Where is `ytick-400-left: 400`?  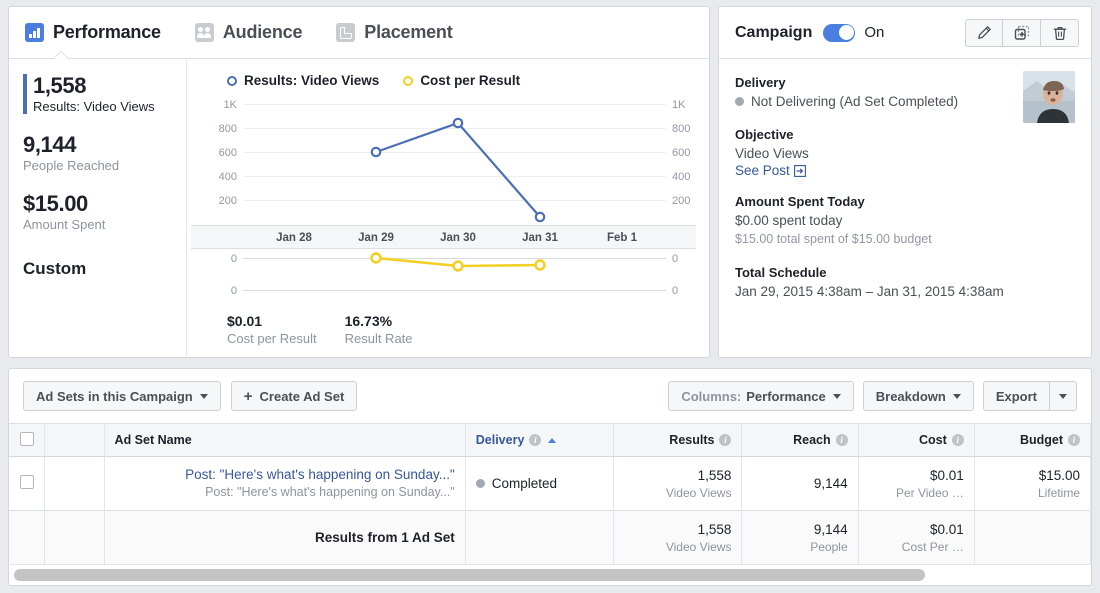 ytick-400-left: 400 is located at coordinates (228, 177).